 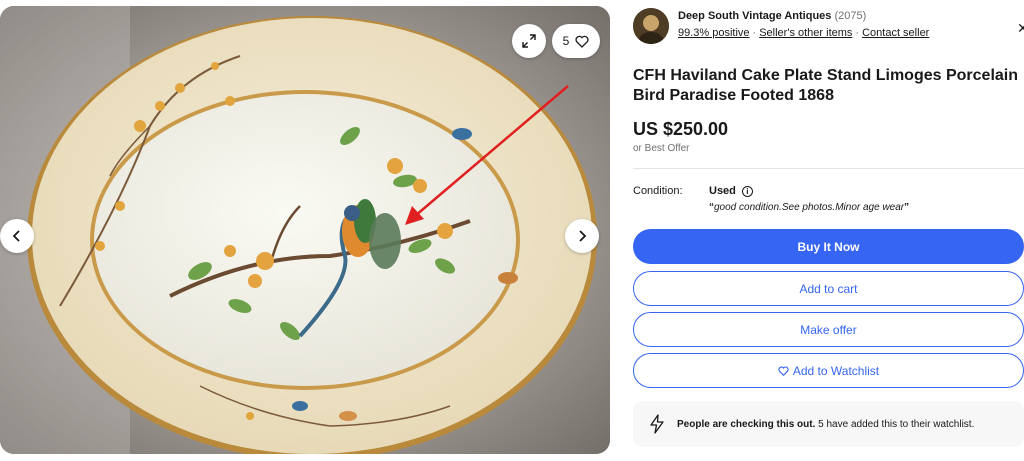 What do you see at coordinates (1020, 28) in the screenshot?
I see `close-icon: ✕` at bounding box center [1020, 28].